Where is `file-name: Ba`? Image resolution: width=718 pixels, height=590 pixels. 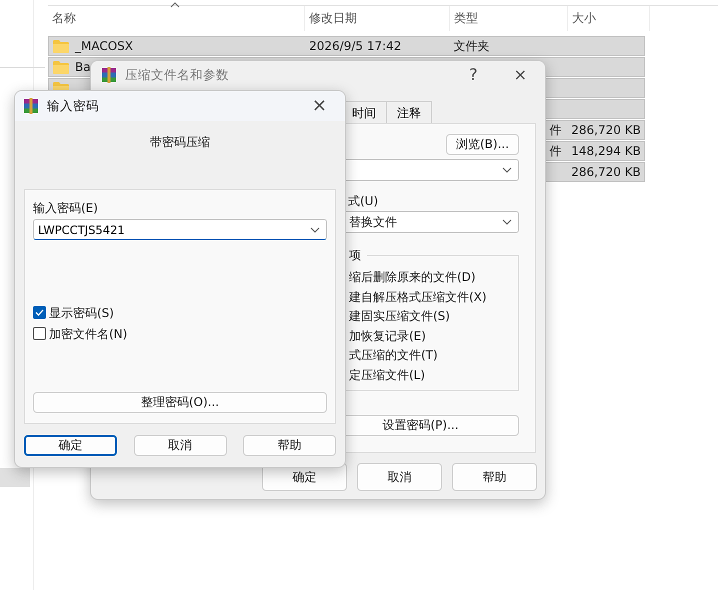
file-name: Ba is located at coordinates (83, 67).